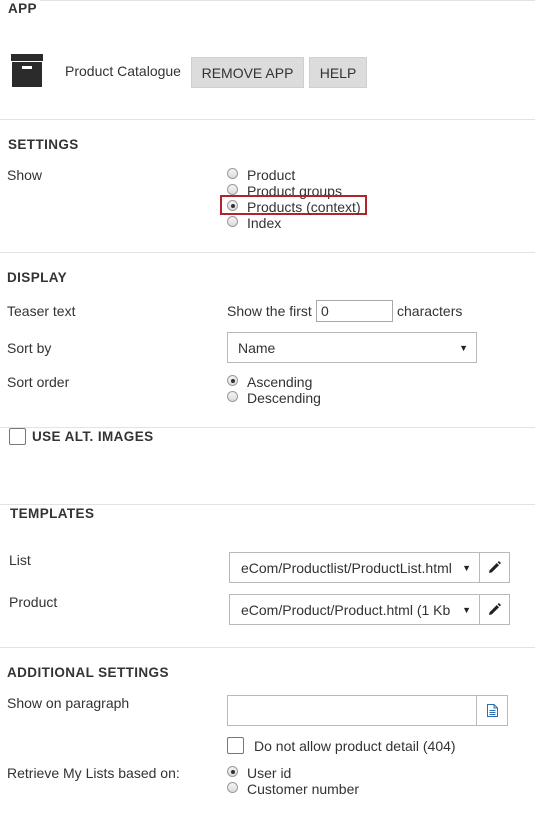 This screenshot has height=815, width=535. What do you see at coordinates (232, 787) in the screenshot?
I see `retrieve-radio-customer-number` at bounding box center [232, 787].